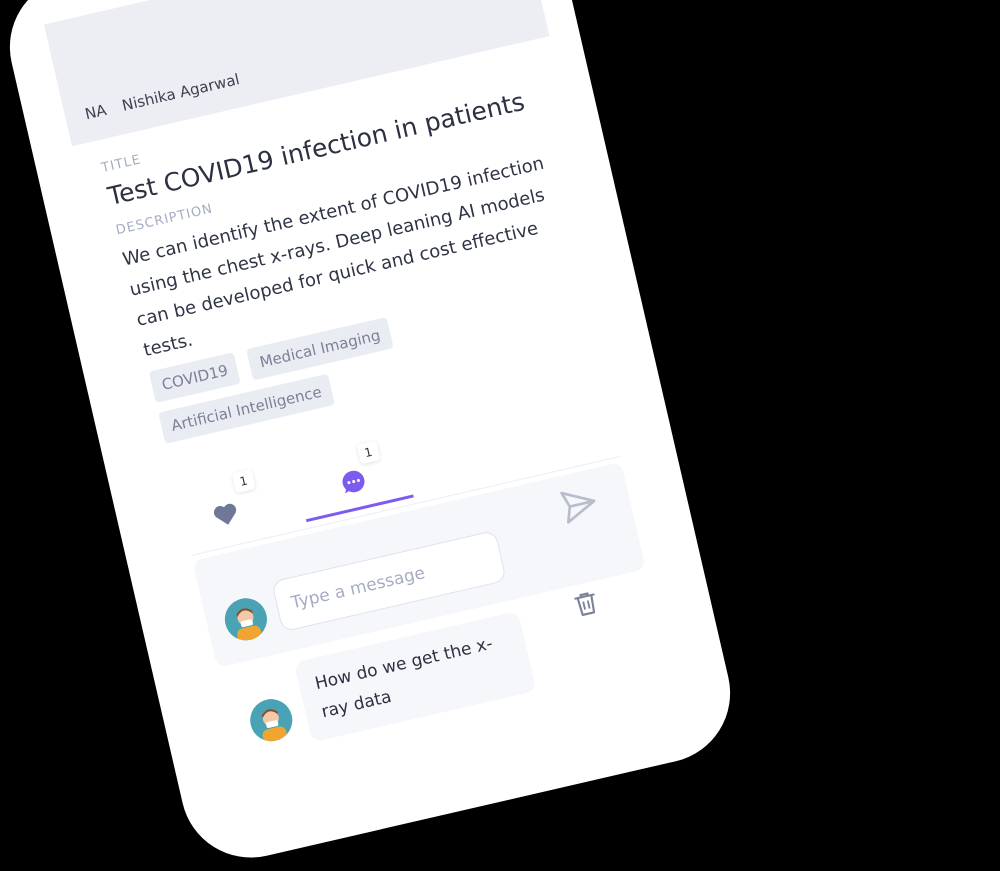  What do you see at coordinates (181, 92) in the screenshot?
I see `author-name: Nishika Agarwal` at bounding box center [181, 92].